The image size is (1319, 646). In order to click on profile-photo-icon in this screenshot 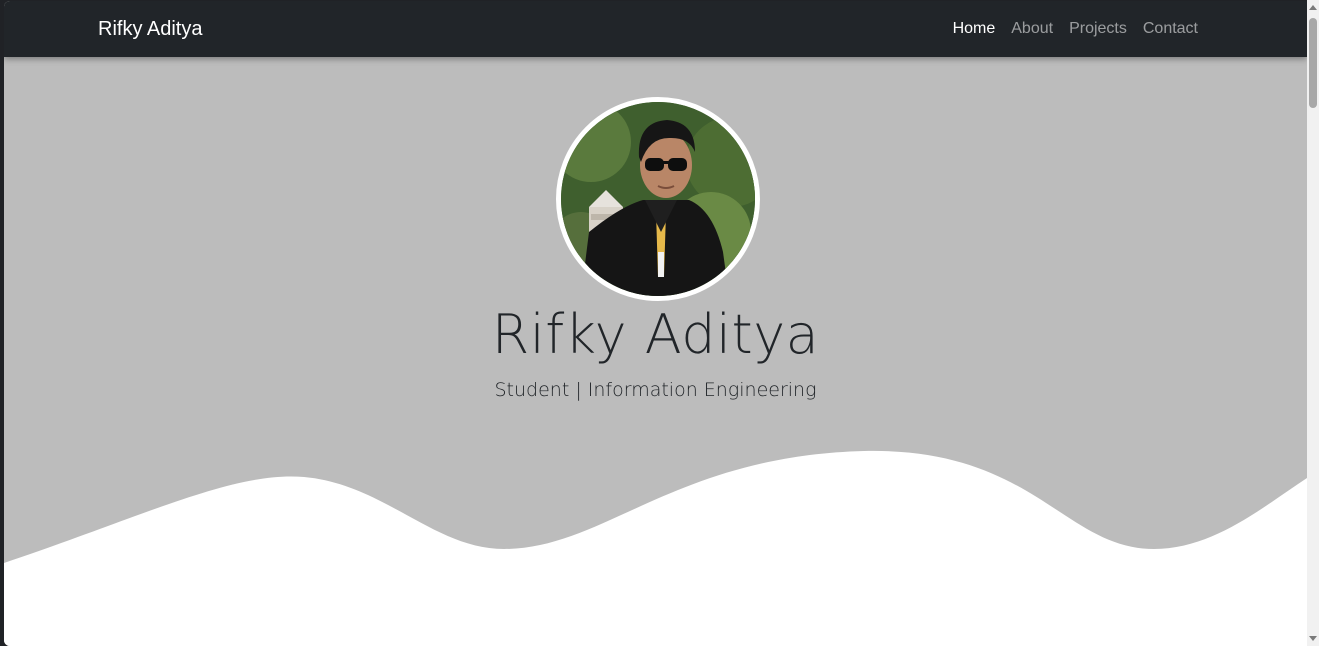, I will do `click(658, 199)`.